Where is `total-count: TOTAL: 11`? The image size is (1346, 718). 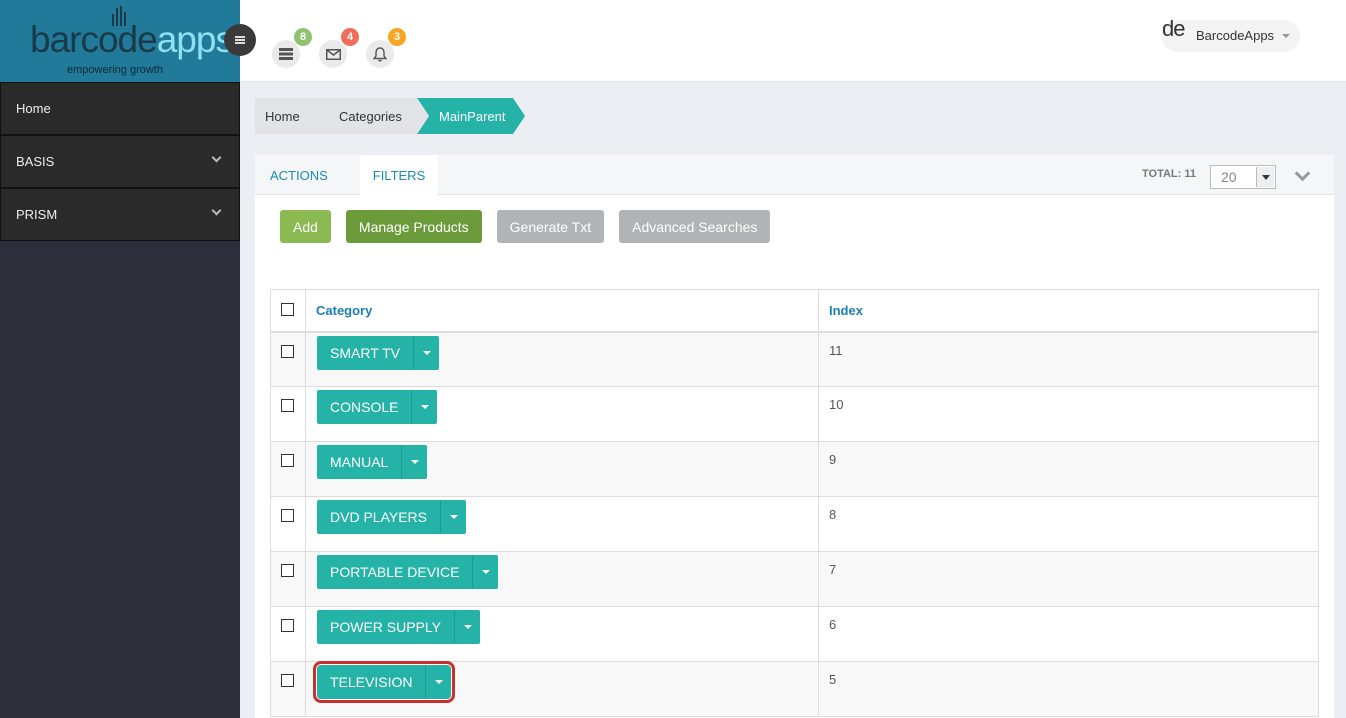 total-count: TOTAL: 11 is located at coordinates (1169, 174).